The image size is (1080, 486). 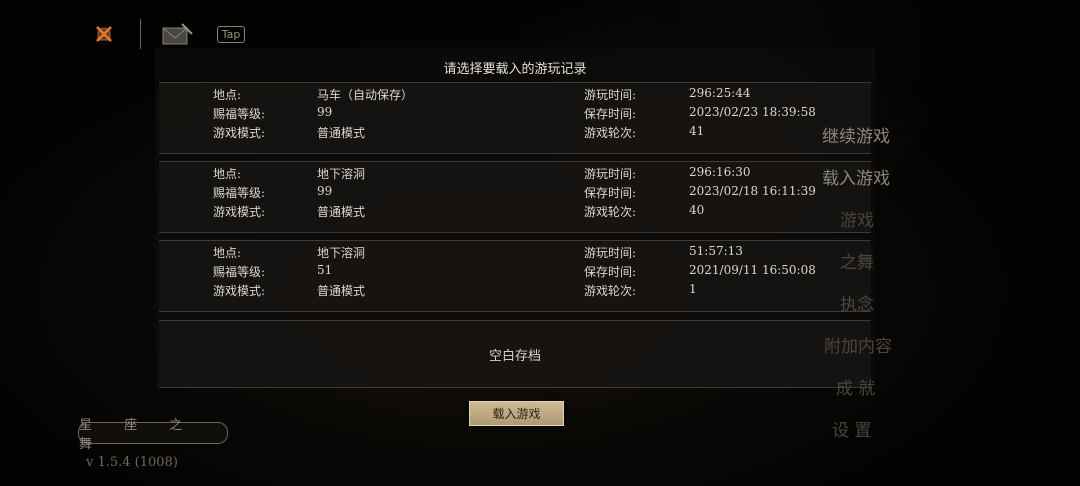 What do you see at coordinates (153, 435) in the screenshot?
I see `game-logo: 星 座 之 舞` at bounding box center [153, 435].